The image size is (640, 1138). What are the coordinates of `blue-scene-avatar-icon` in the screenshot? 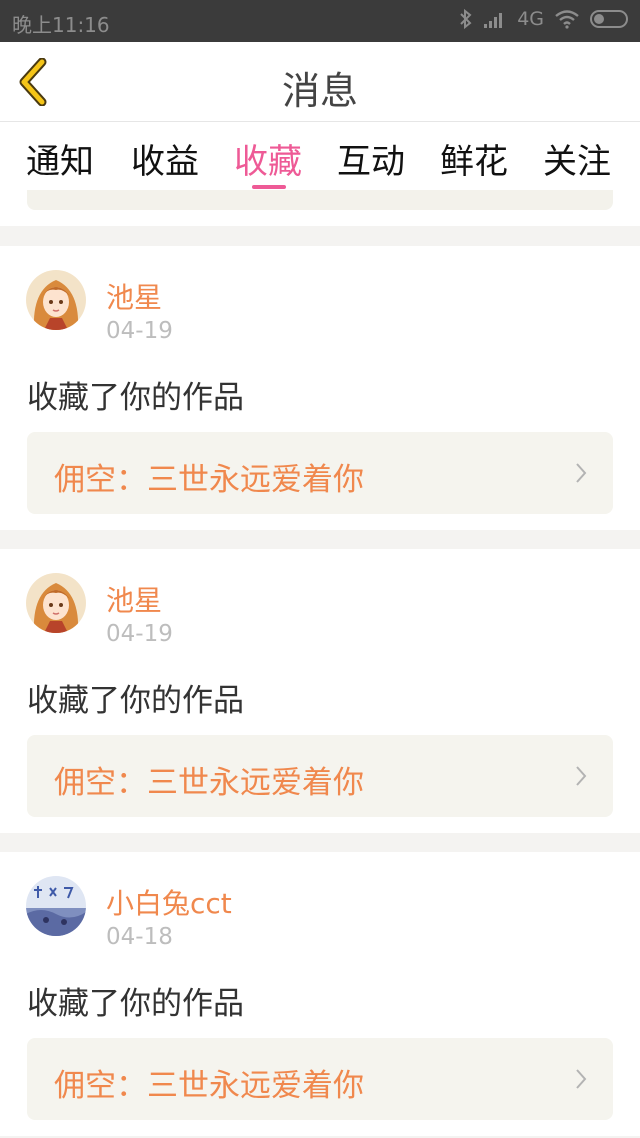 It's located at (56, 906).